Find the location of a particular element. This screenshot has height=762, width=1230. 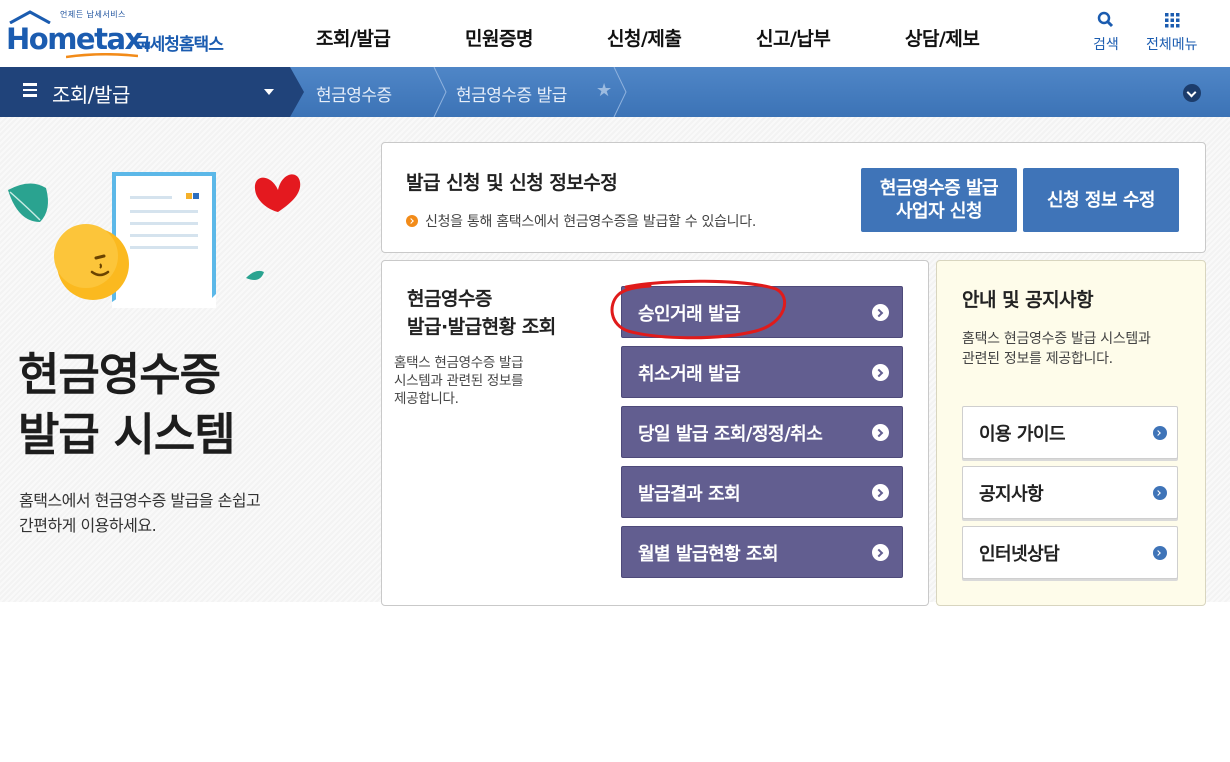

inquiry-desc-line: 홈택스 현금영수증 발급 is located at coordinates (459, 363).